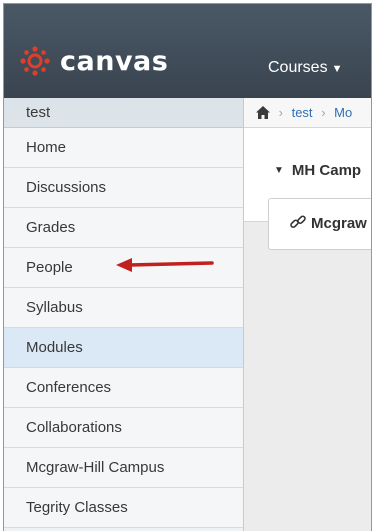 Image resolution: width=375 pixels, height=531 pixels. What do you see at coordinates (298, 67) in the screenshot?
I see `courses-label: Courses` at bounding box center [298, 67].